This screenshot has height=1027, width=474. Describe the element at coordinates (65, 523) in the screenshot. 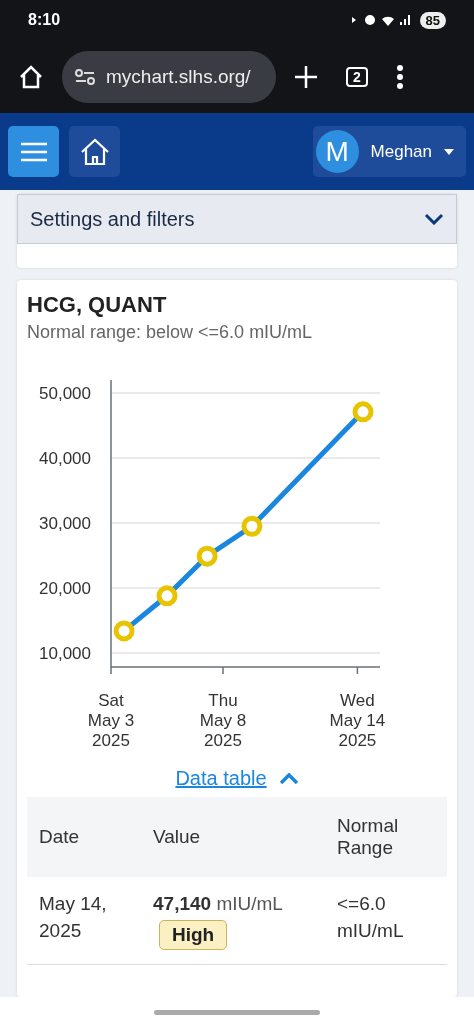

I see `y-tick-label: 30,000` at that location.